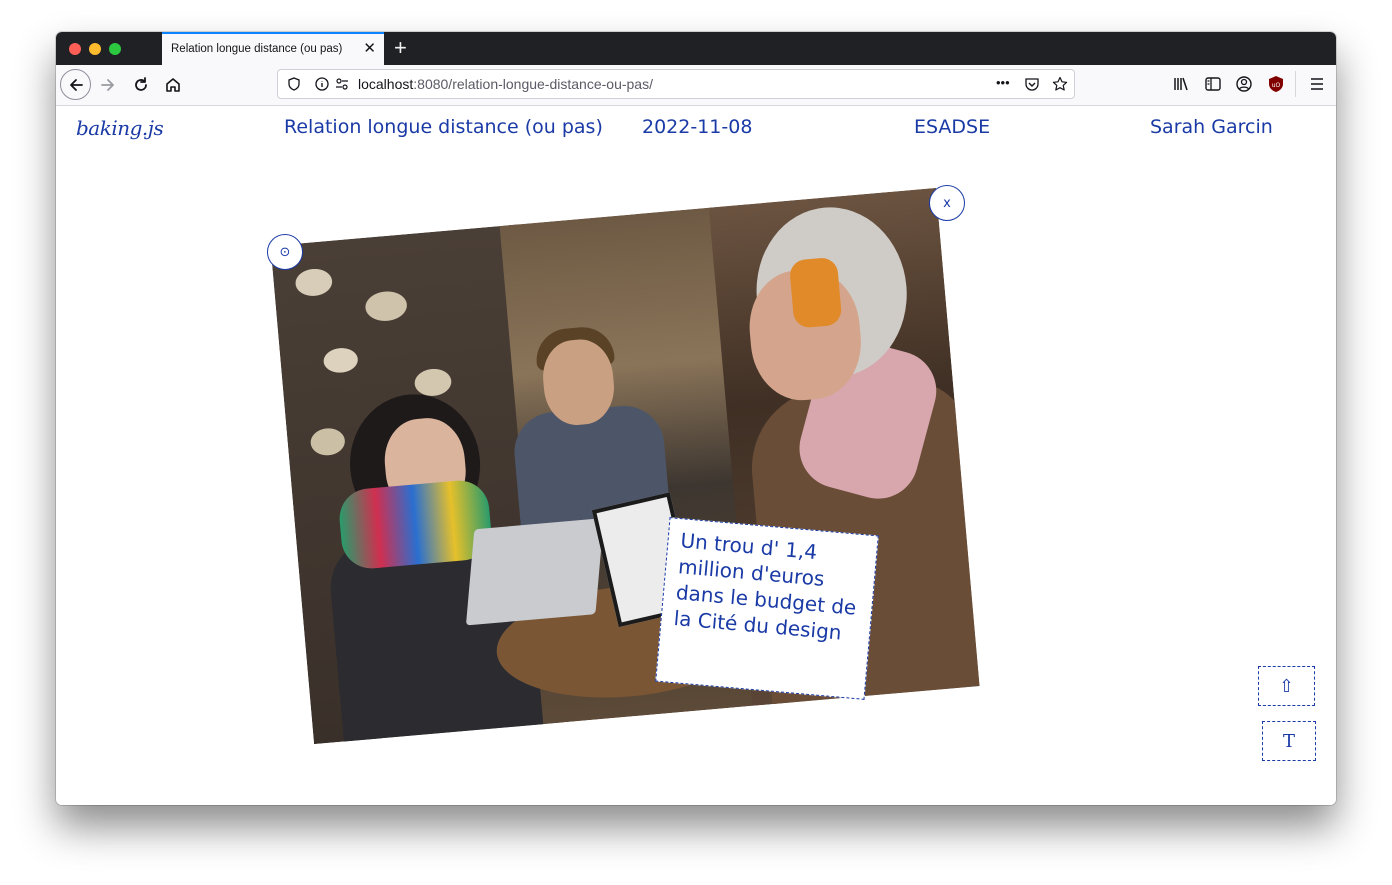 The width and height of the screenshot is (1392, 885). What do you see at coordinates (534, 572) in the screenshot?
I see `photo-laptop` at bounding box center [534, 572].